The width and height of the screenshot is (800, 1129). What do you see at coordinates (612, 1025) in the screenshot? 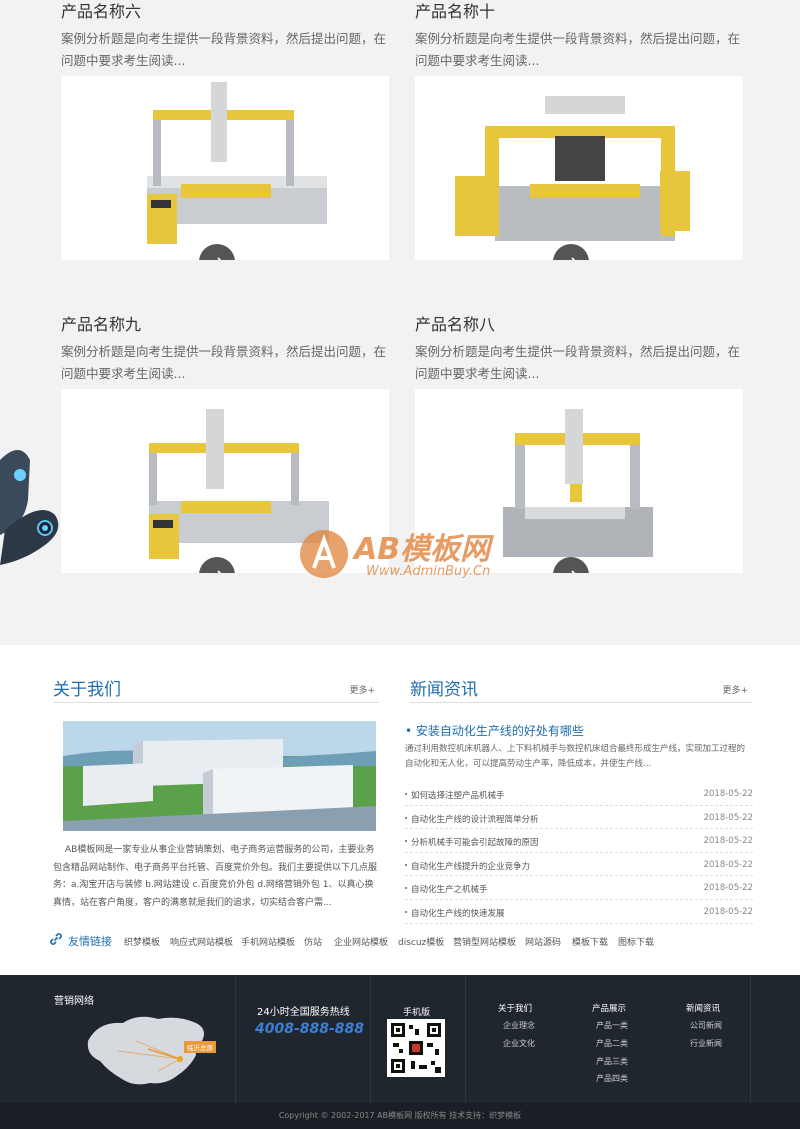
I see `footer-link: 产品一类` at bounding box center [612, 1025].